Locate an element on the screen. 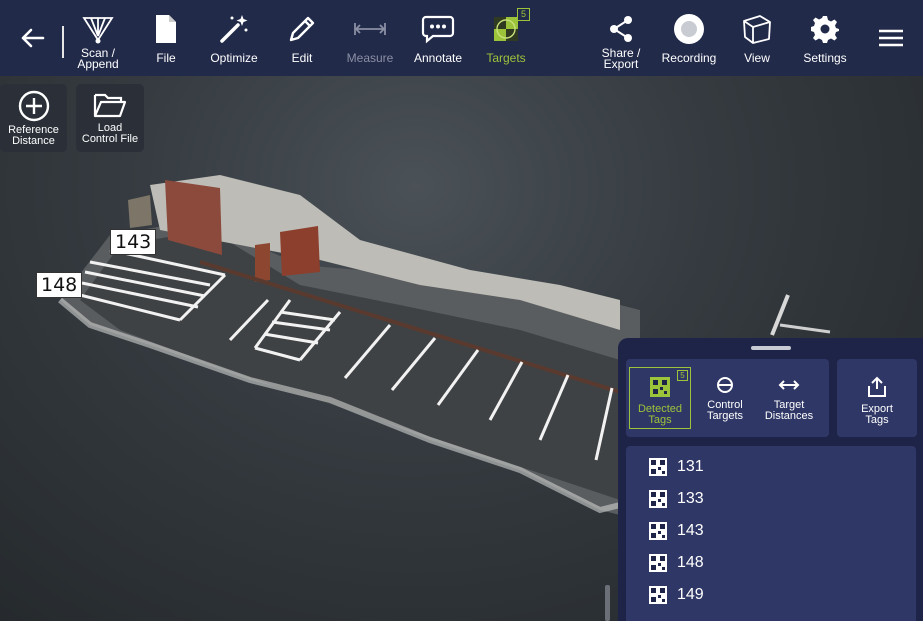  detected-tags-count-badge: 5 is located at coordinates (682, 375).